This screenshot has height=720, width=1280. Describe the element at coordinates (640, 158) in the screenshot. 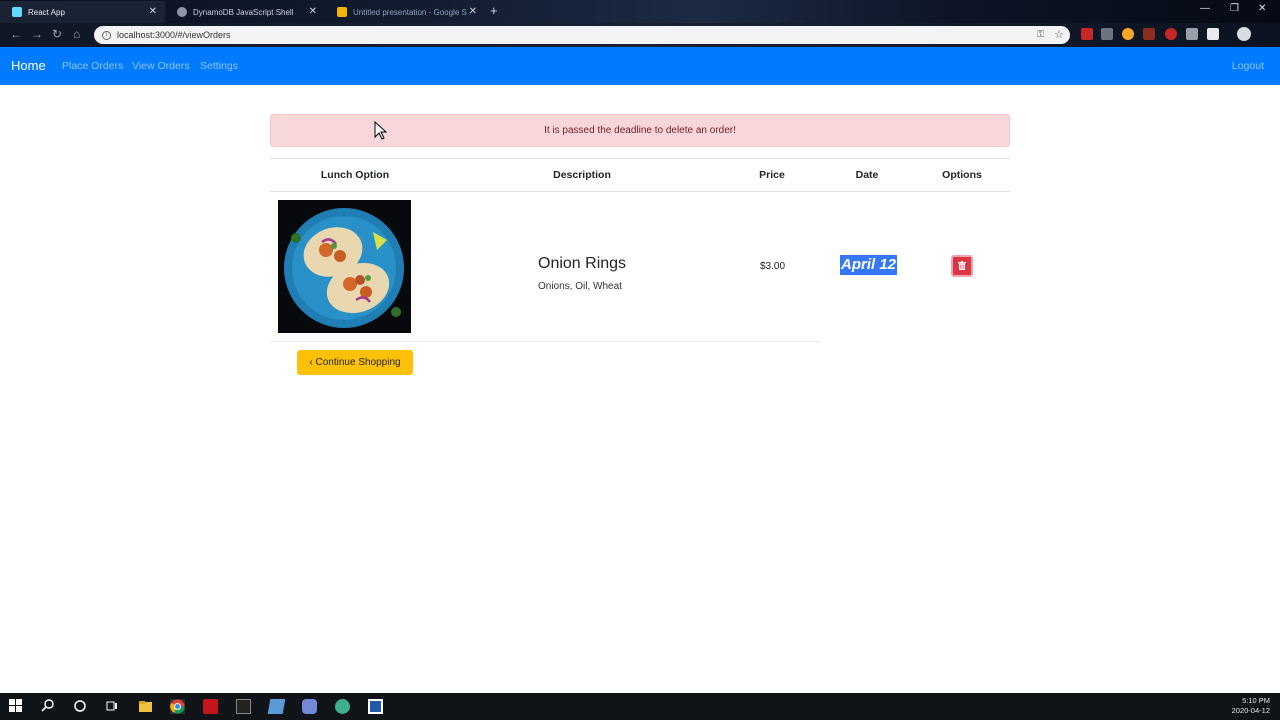

I see `table-top-border` at that location.